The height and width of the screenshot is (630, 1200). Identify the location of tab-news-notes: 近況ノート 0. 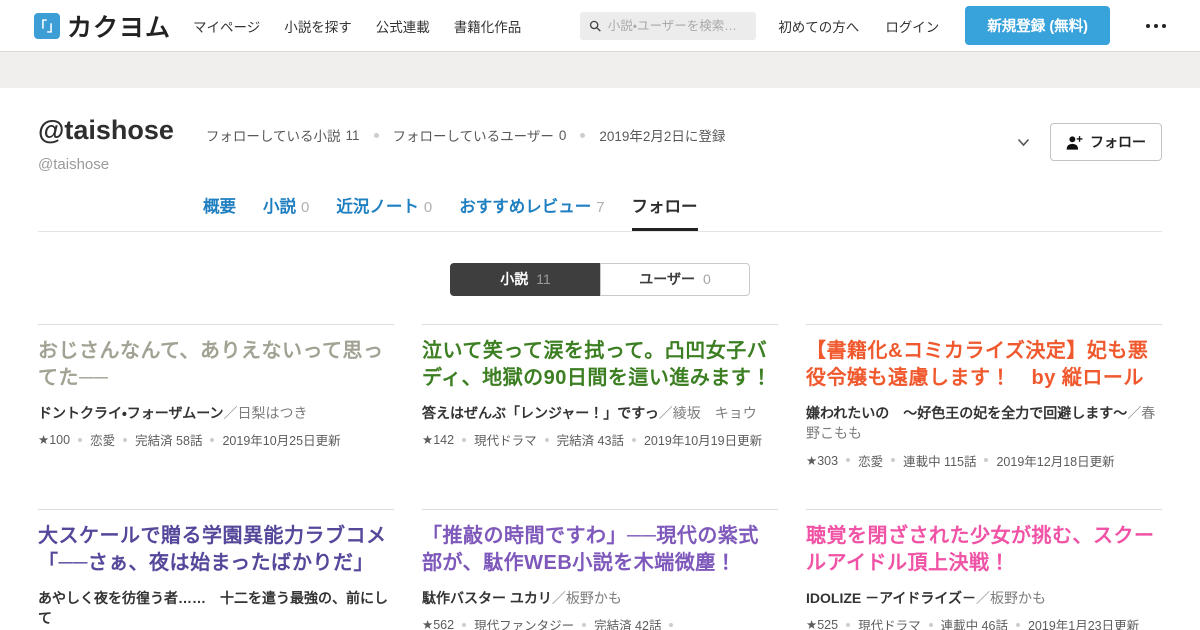
(384, 212).